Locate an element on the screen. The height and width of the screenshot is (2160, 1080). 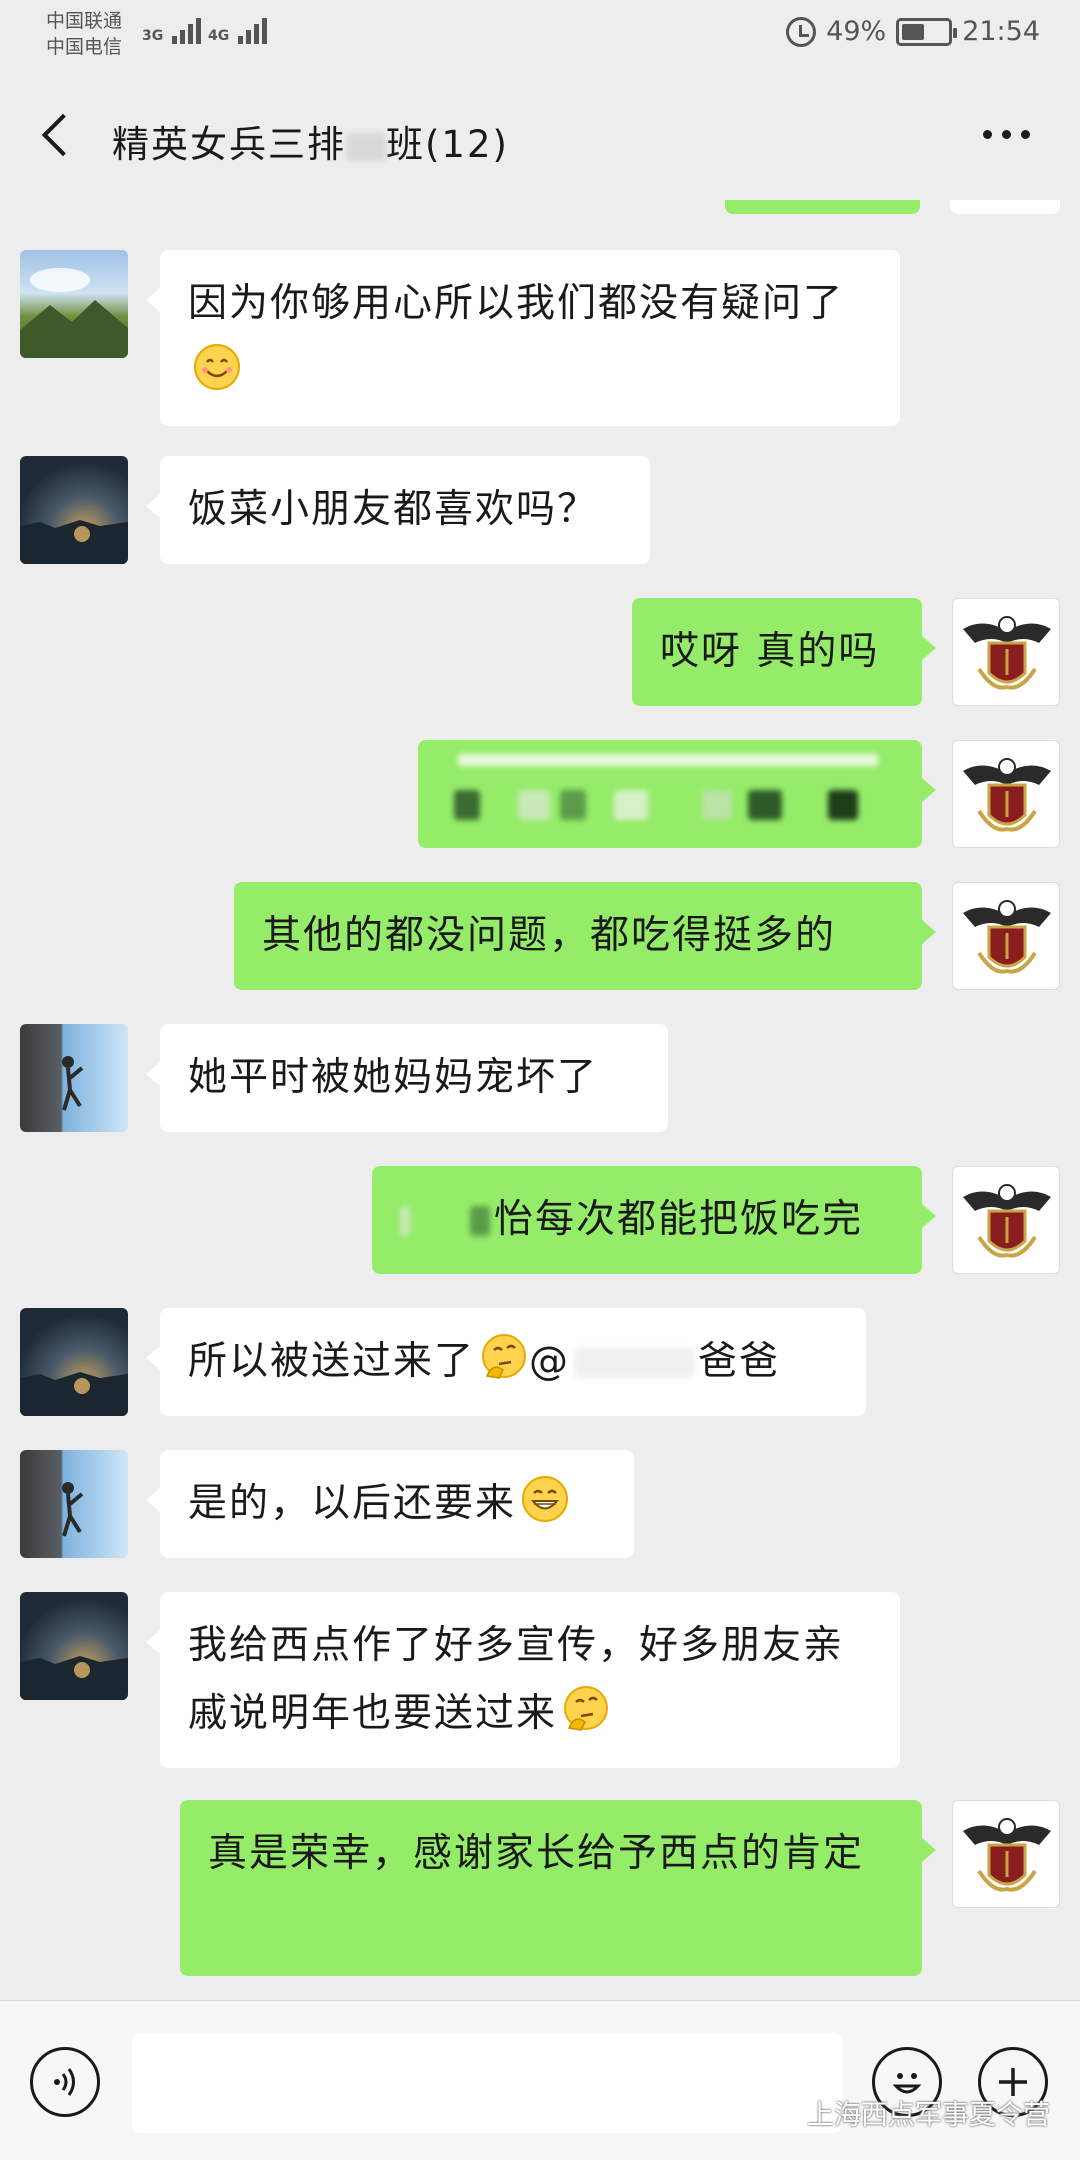
battery-icon is located at coordinates (927, 31).